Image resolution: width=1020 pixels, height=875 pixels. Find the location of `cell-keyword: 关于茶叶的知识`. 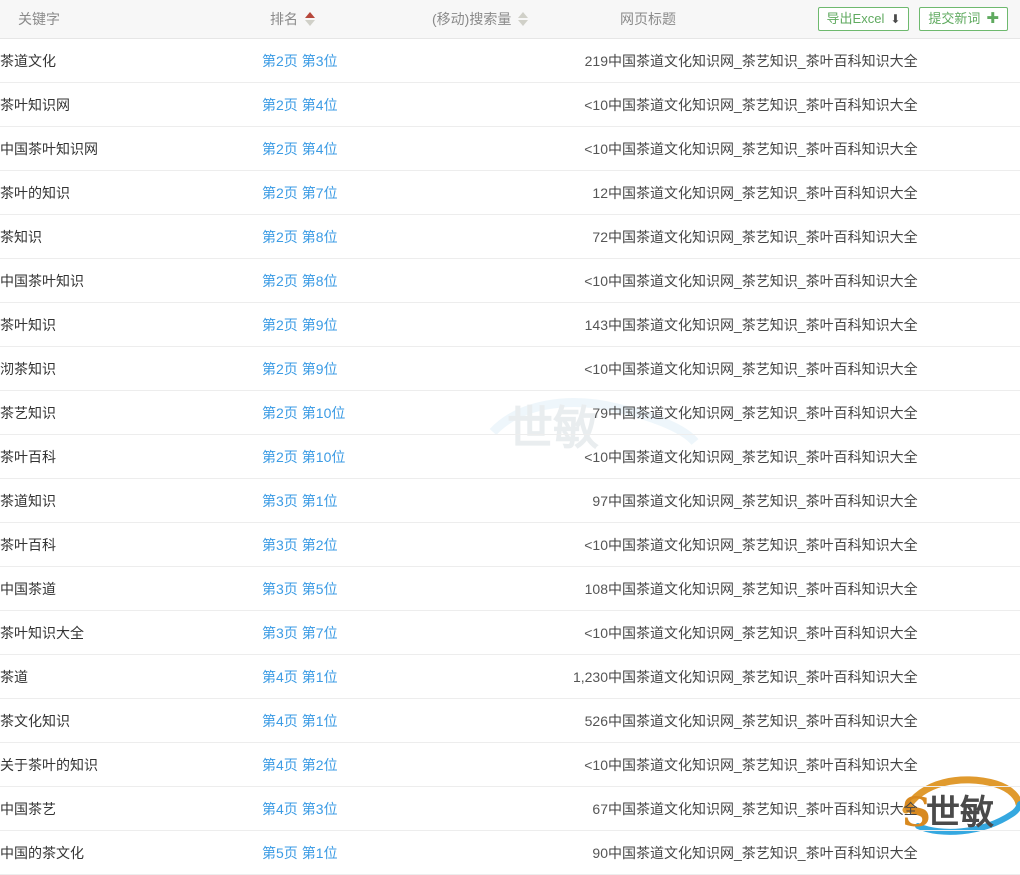

cell-keyword: 关于茶叶的知识 is located at coordinates (131, 764).